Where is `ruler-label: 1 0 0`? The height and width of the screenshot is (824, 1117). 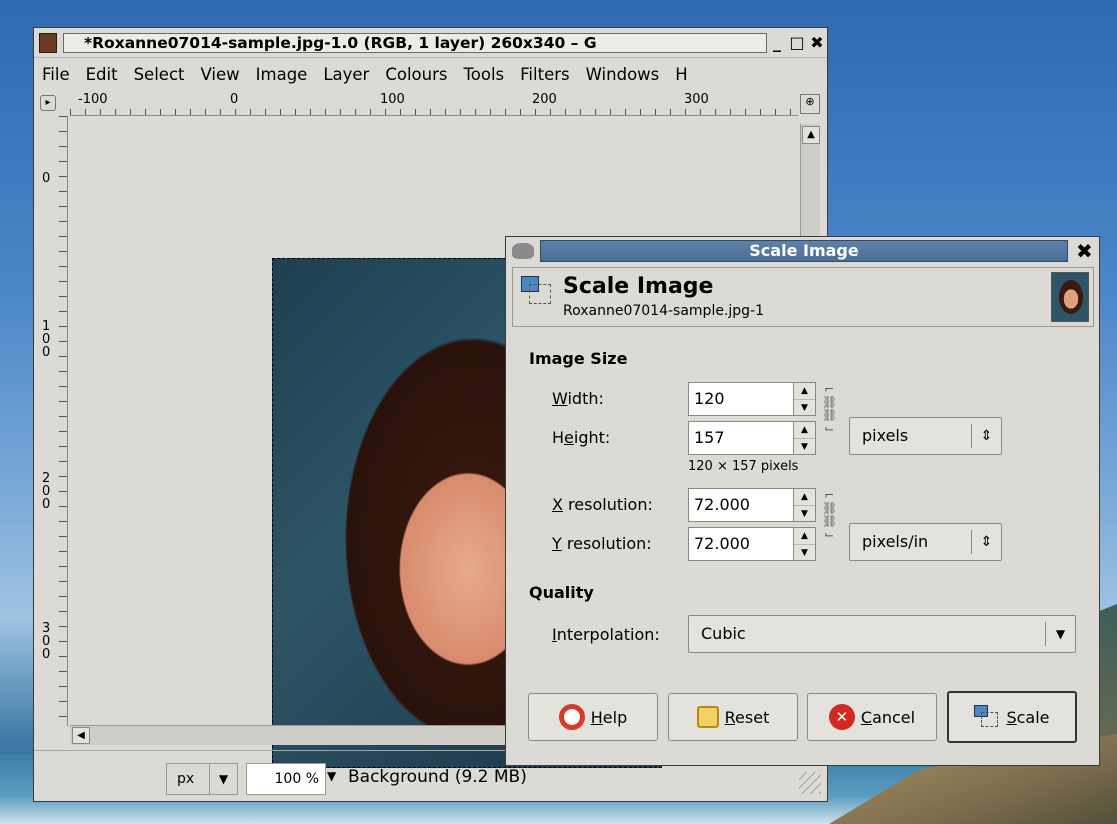 ruler-label: 1 0 0 is located at coordinates (46, 339).